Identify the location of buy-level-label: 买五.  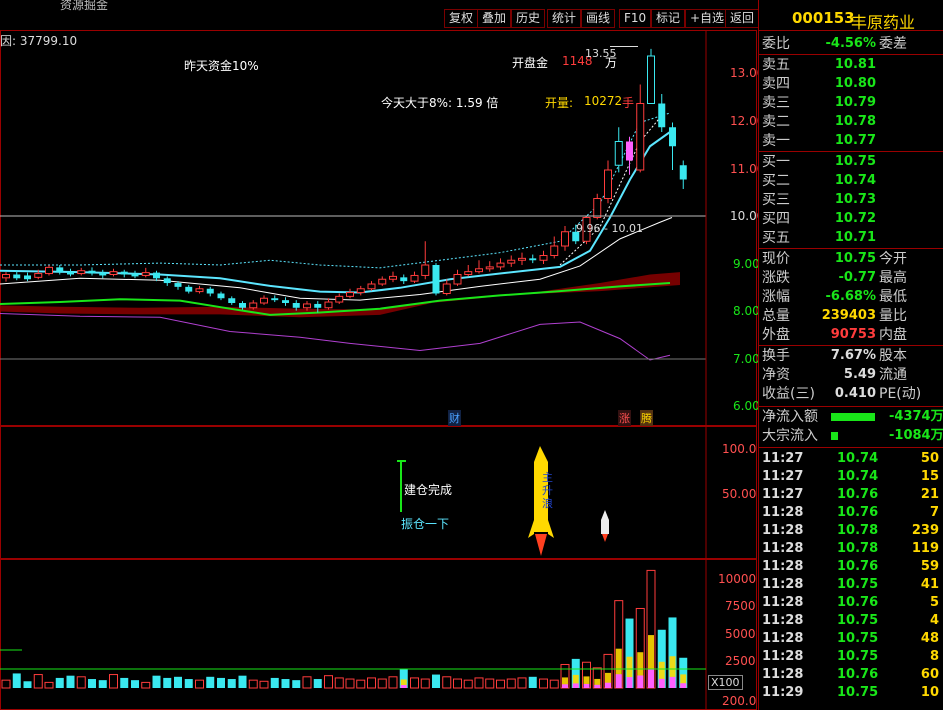
(776, 238).